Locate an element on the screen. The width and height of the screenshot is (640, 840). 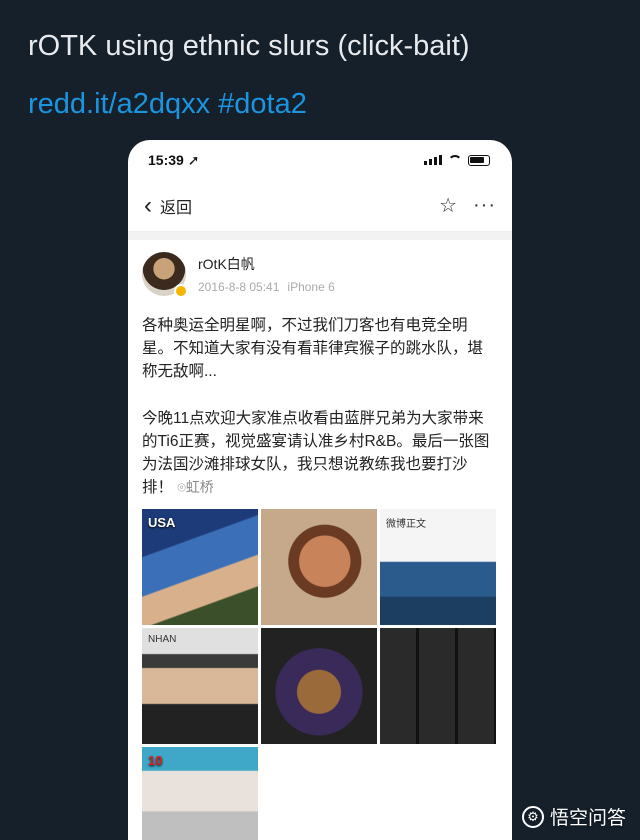
location-tag: ⌾虹桥 is located at coordinates (195, 487).